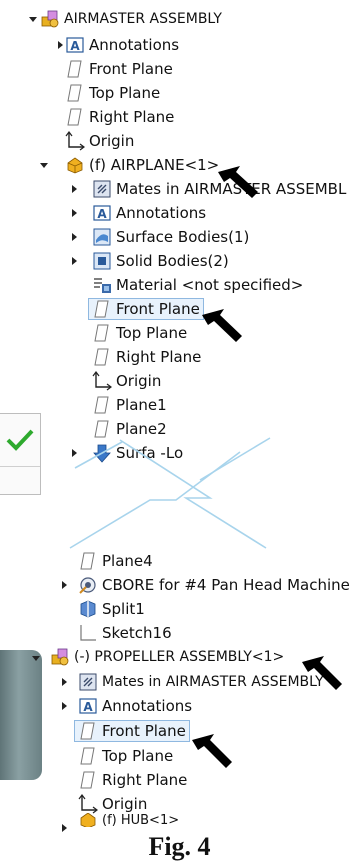  Describe the element at coordinates (127, 561) in the screenshot. I see `tree-item-label: Plane4` at that location.